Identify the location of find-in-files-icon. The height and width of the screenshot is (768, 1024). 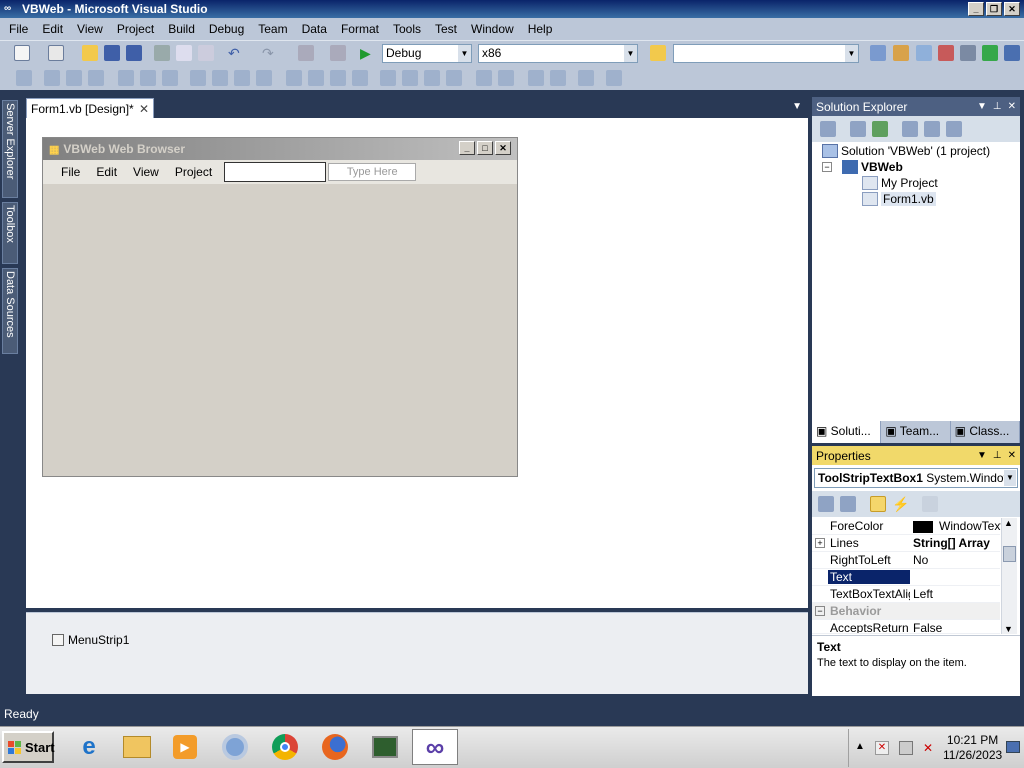
(658, 53).